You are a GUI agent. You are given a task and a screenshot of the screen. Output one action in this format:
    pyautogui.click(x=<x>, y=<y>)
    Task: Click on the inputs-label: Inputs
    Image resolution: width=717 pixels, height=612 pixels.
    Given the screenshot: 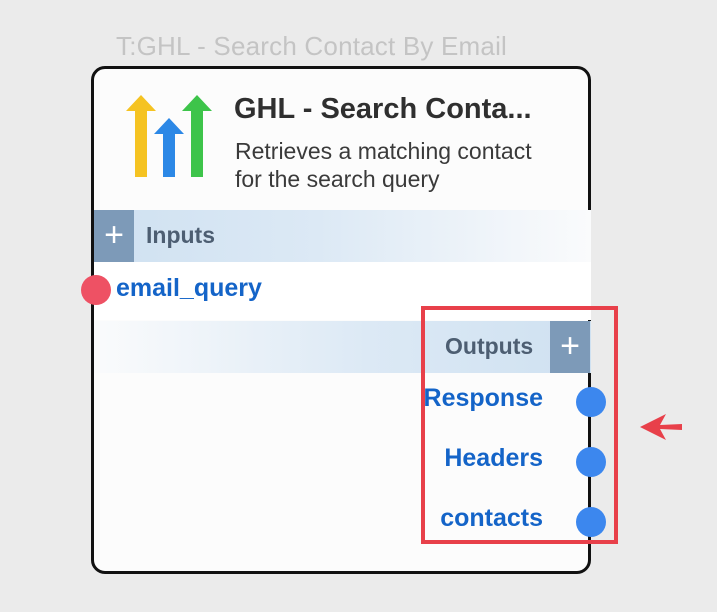 What is the action you would take?
    pyautogui.click(x=180, y=235)
    